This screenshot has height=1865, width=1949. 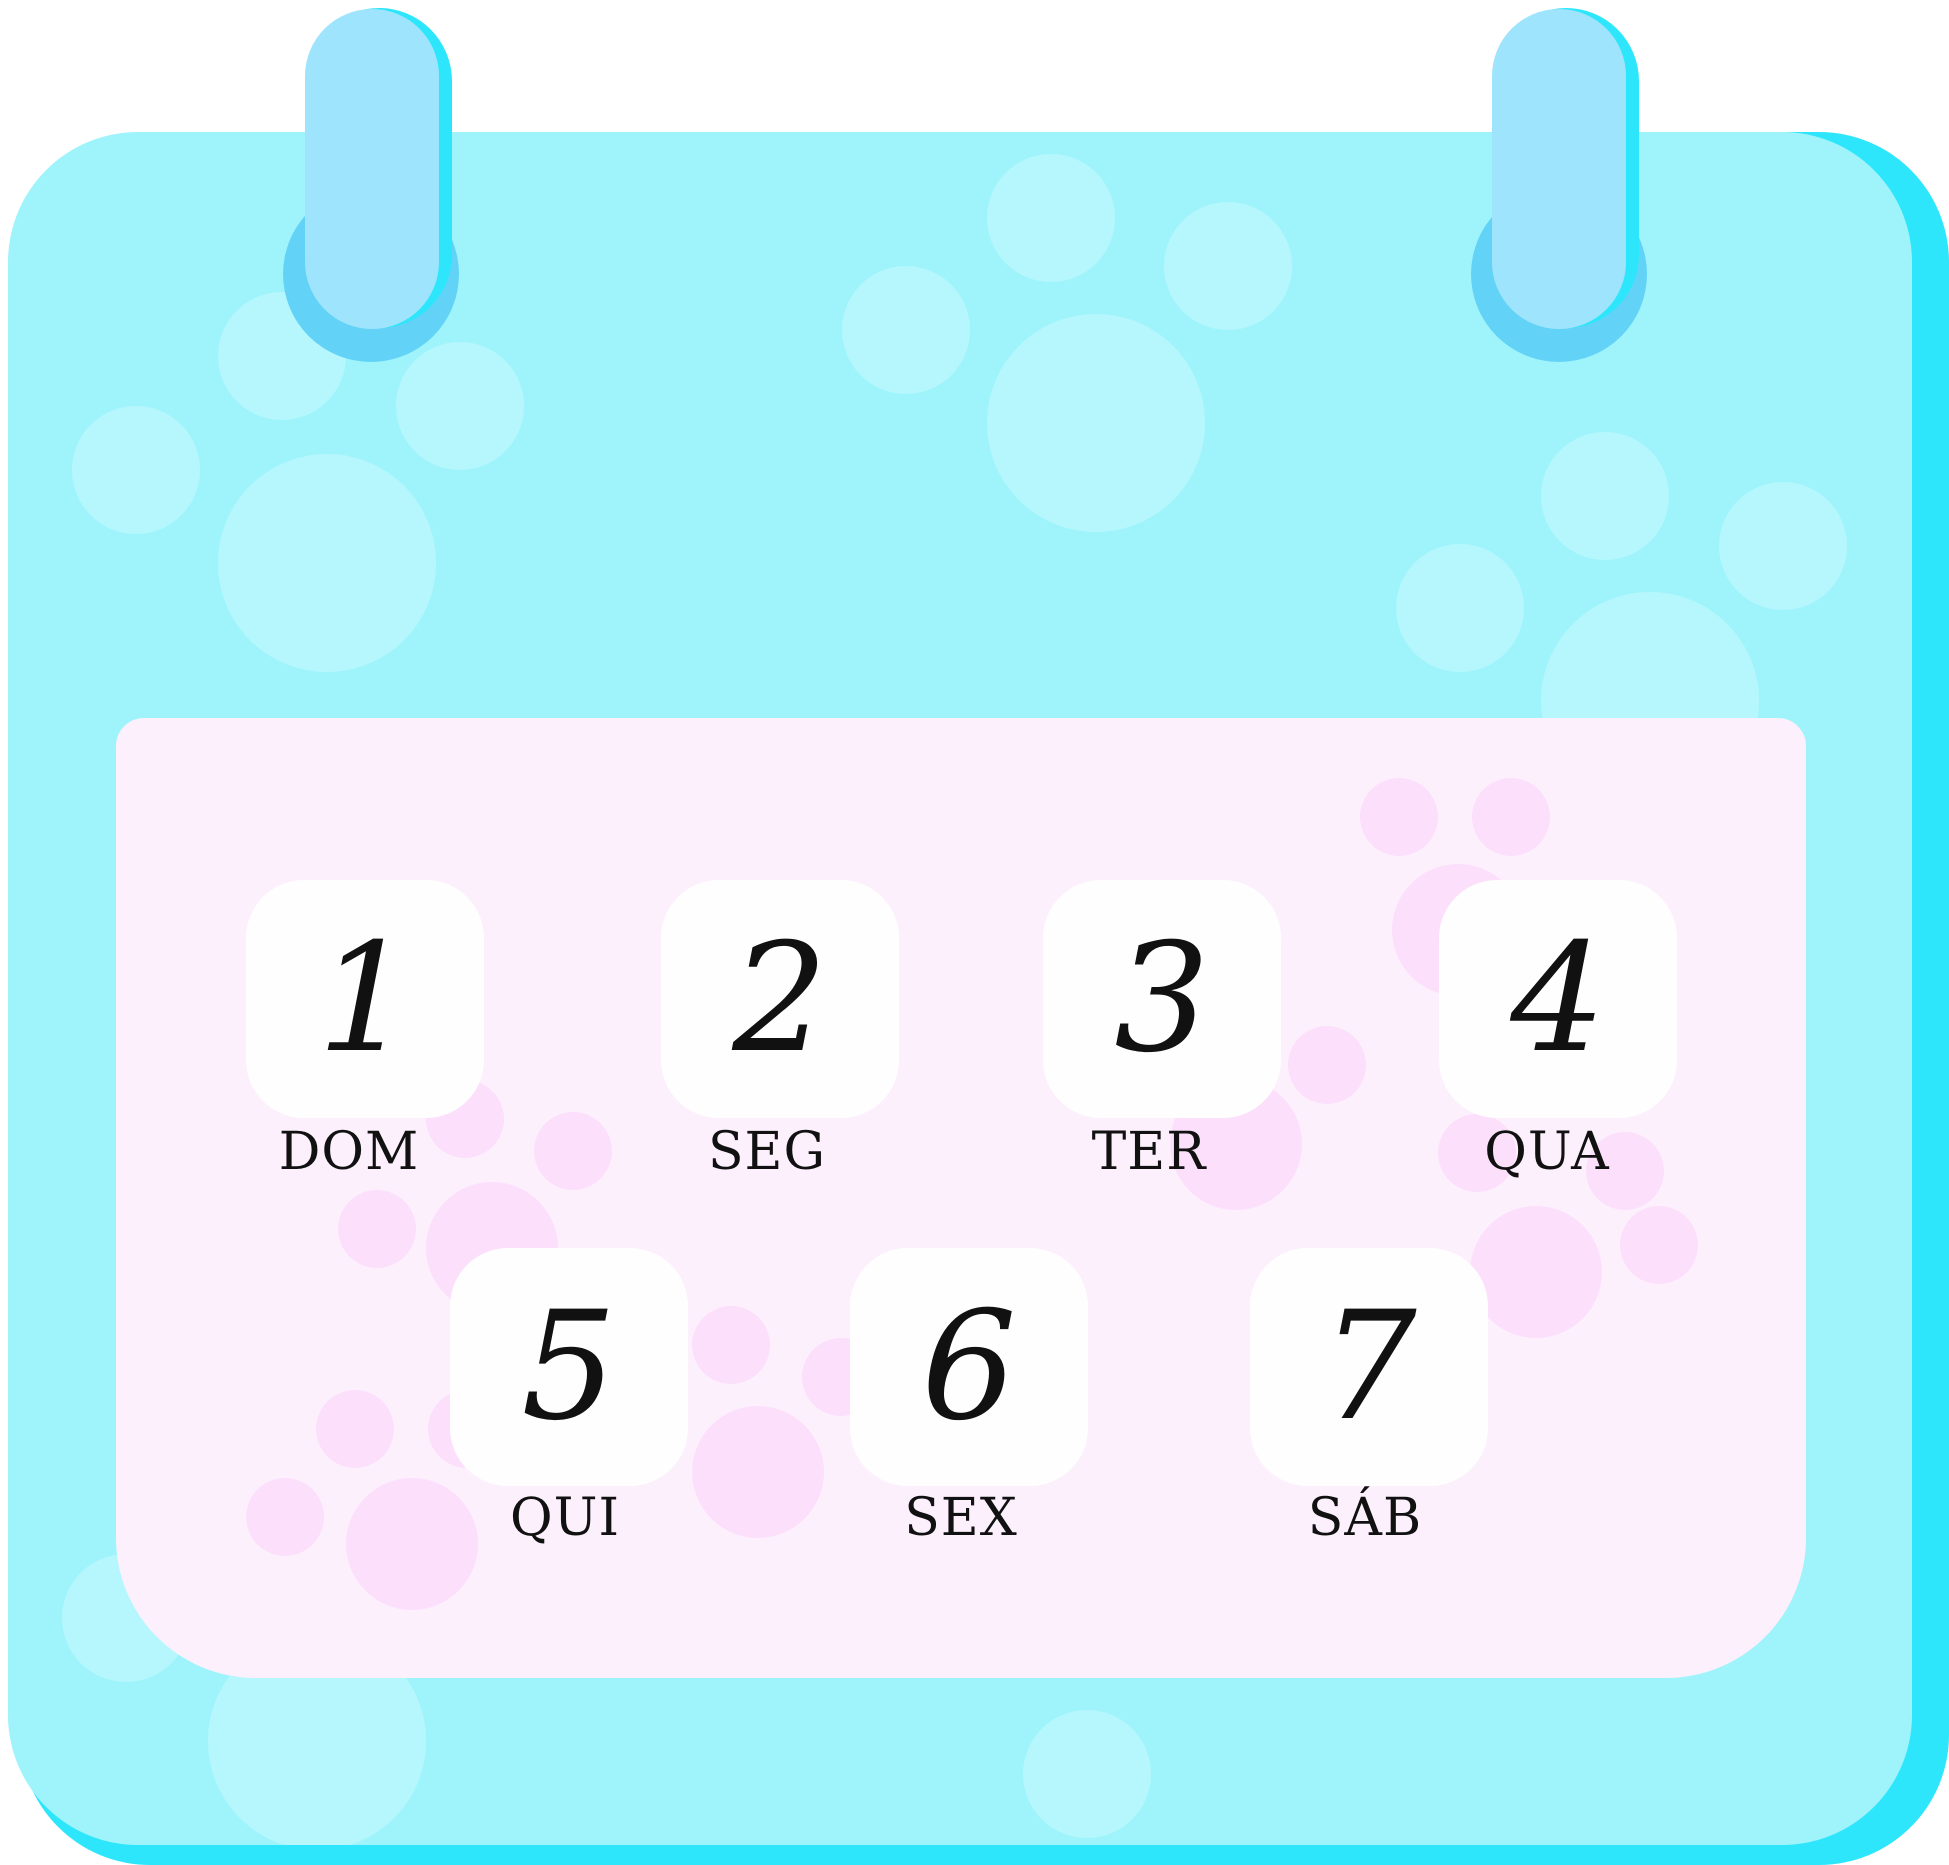 What do you see at coordinates (1547, 1152) in the screenshot?
I see `day-label: QUA` at bounding box center [1547, 1152].